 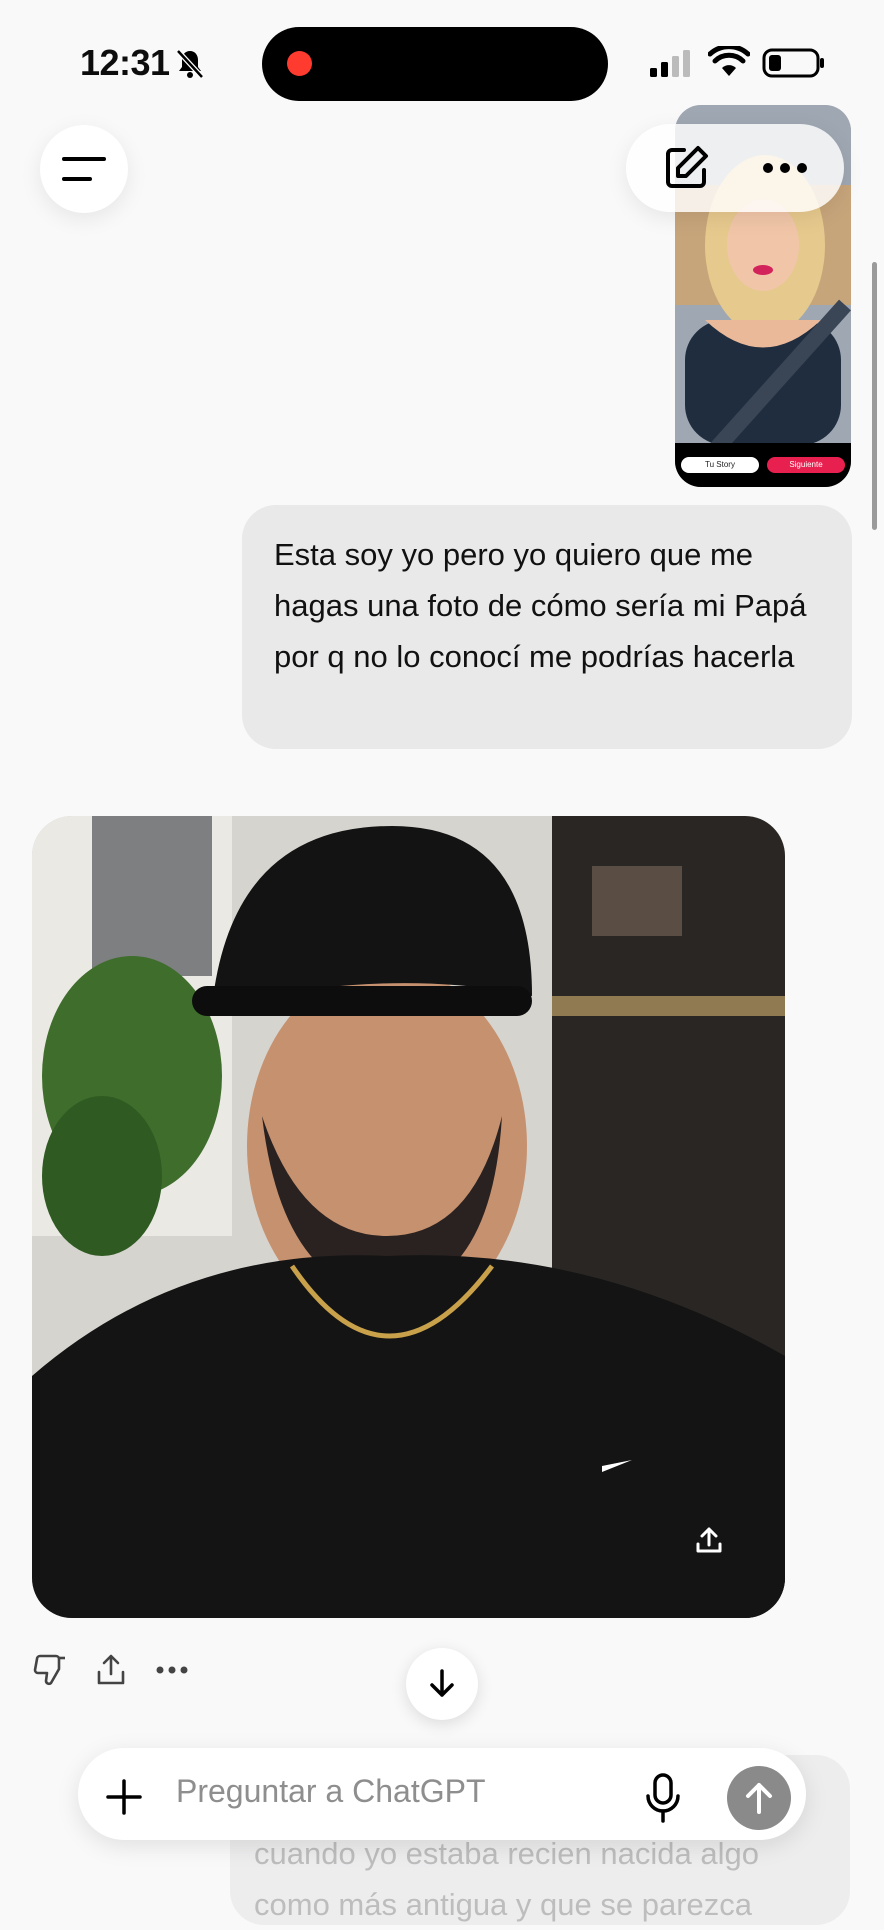 I want to click on image-share-button, so click(x=709, y=1541).